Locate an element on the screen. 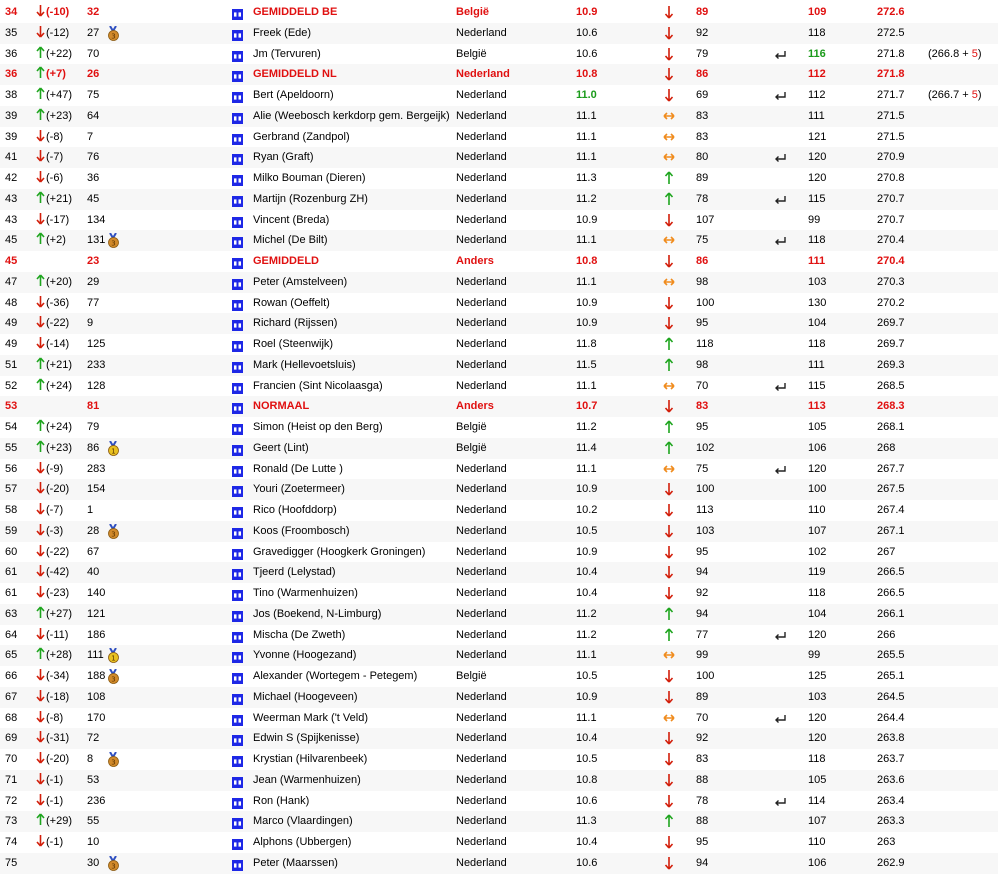 This screenshot has width=998, height=878. player-name: Ryan (Graft) is located at coordinates (283, 157).